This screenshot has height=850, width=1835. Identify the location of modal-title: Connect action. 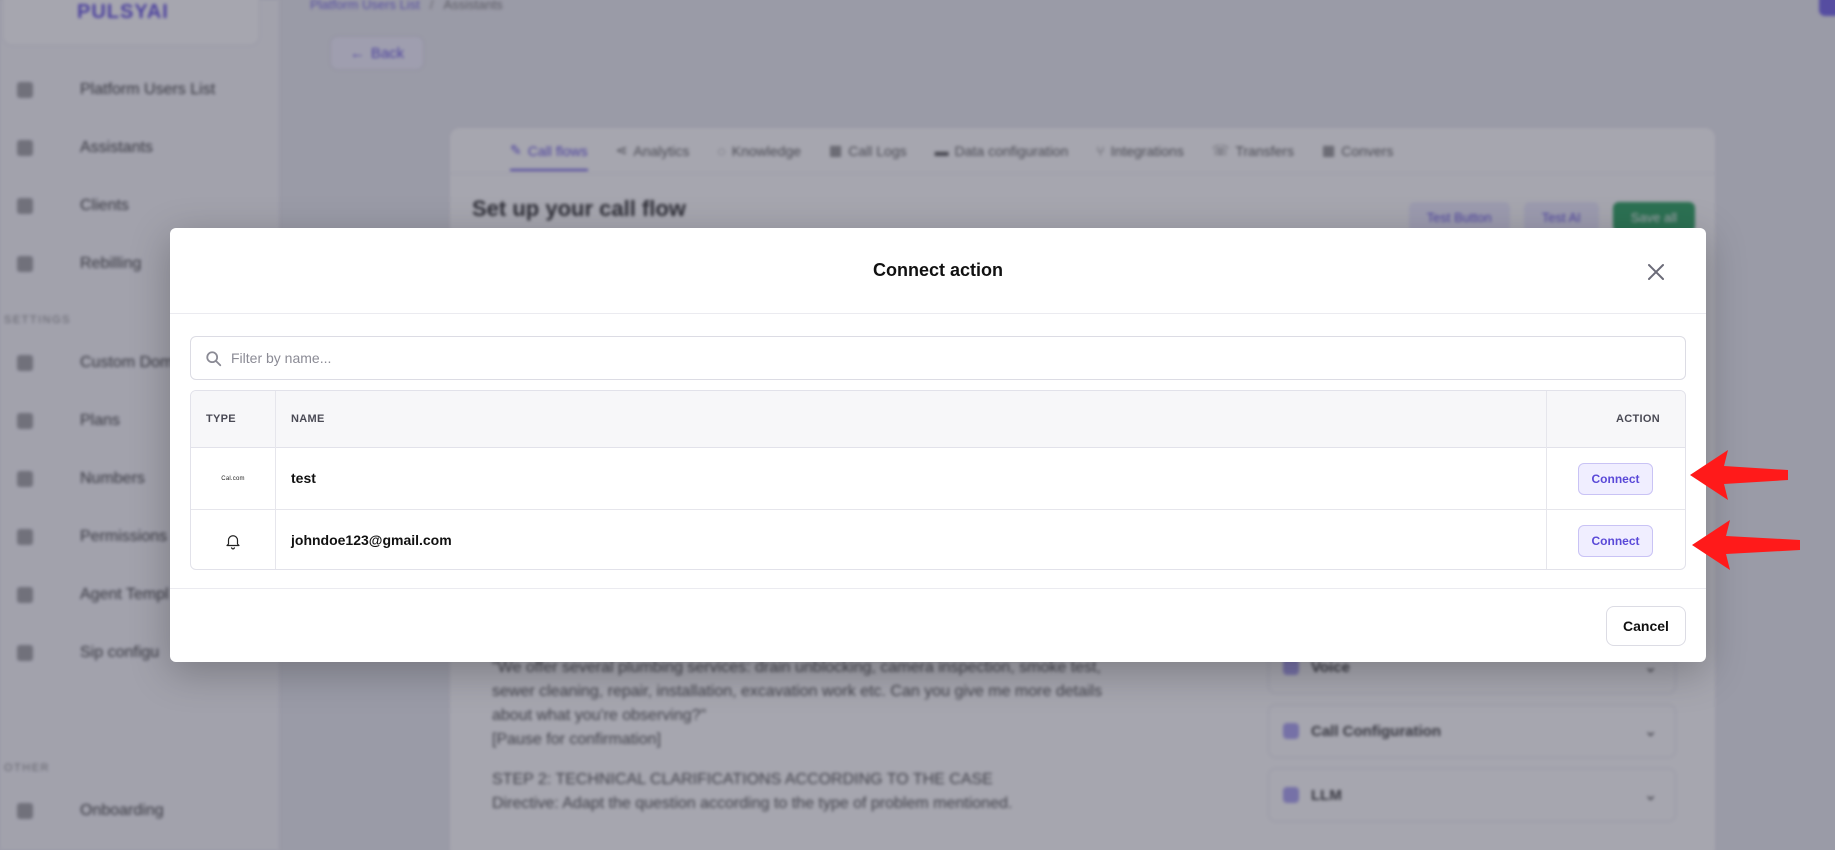
(937, 270).